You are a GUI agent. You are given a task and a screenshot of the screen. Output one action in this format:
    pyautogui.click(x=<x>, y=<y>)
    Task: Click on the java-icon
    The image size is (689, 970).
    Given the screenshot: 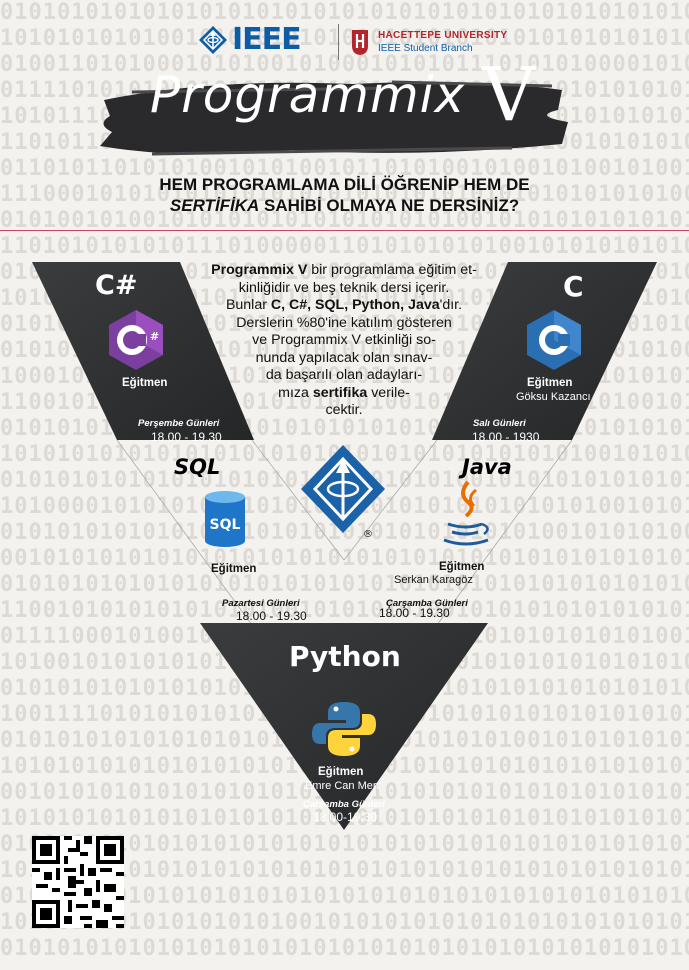 What is the action you would take?
    pyautogui.click(x=466, y=513)
    